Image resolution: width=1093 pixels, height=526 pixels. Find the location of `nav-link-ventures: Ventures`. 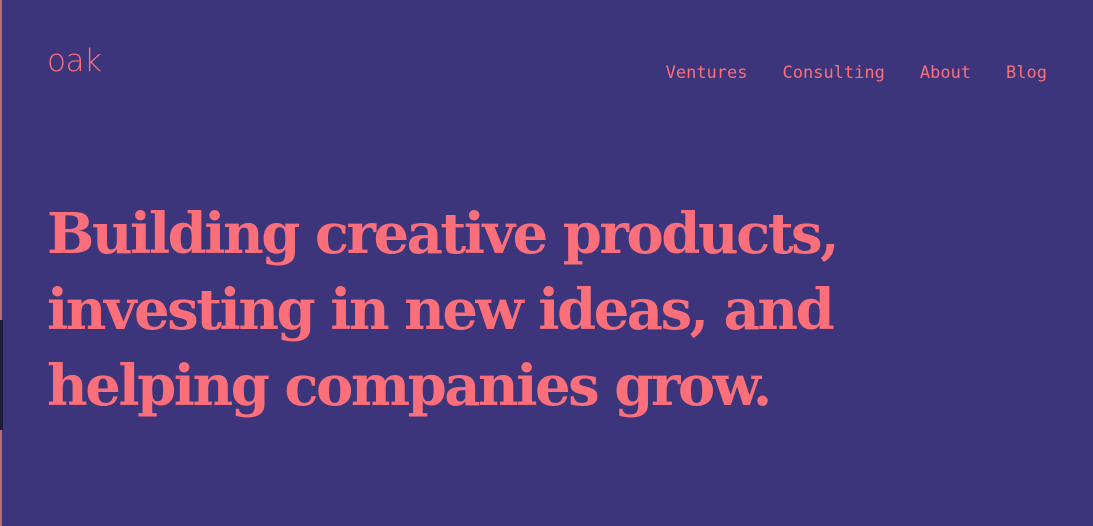

nav-link-ventures: Ventures is located at coordinates (707, 73).